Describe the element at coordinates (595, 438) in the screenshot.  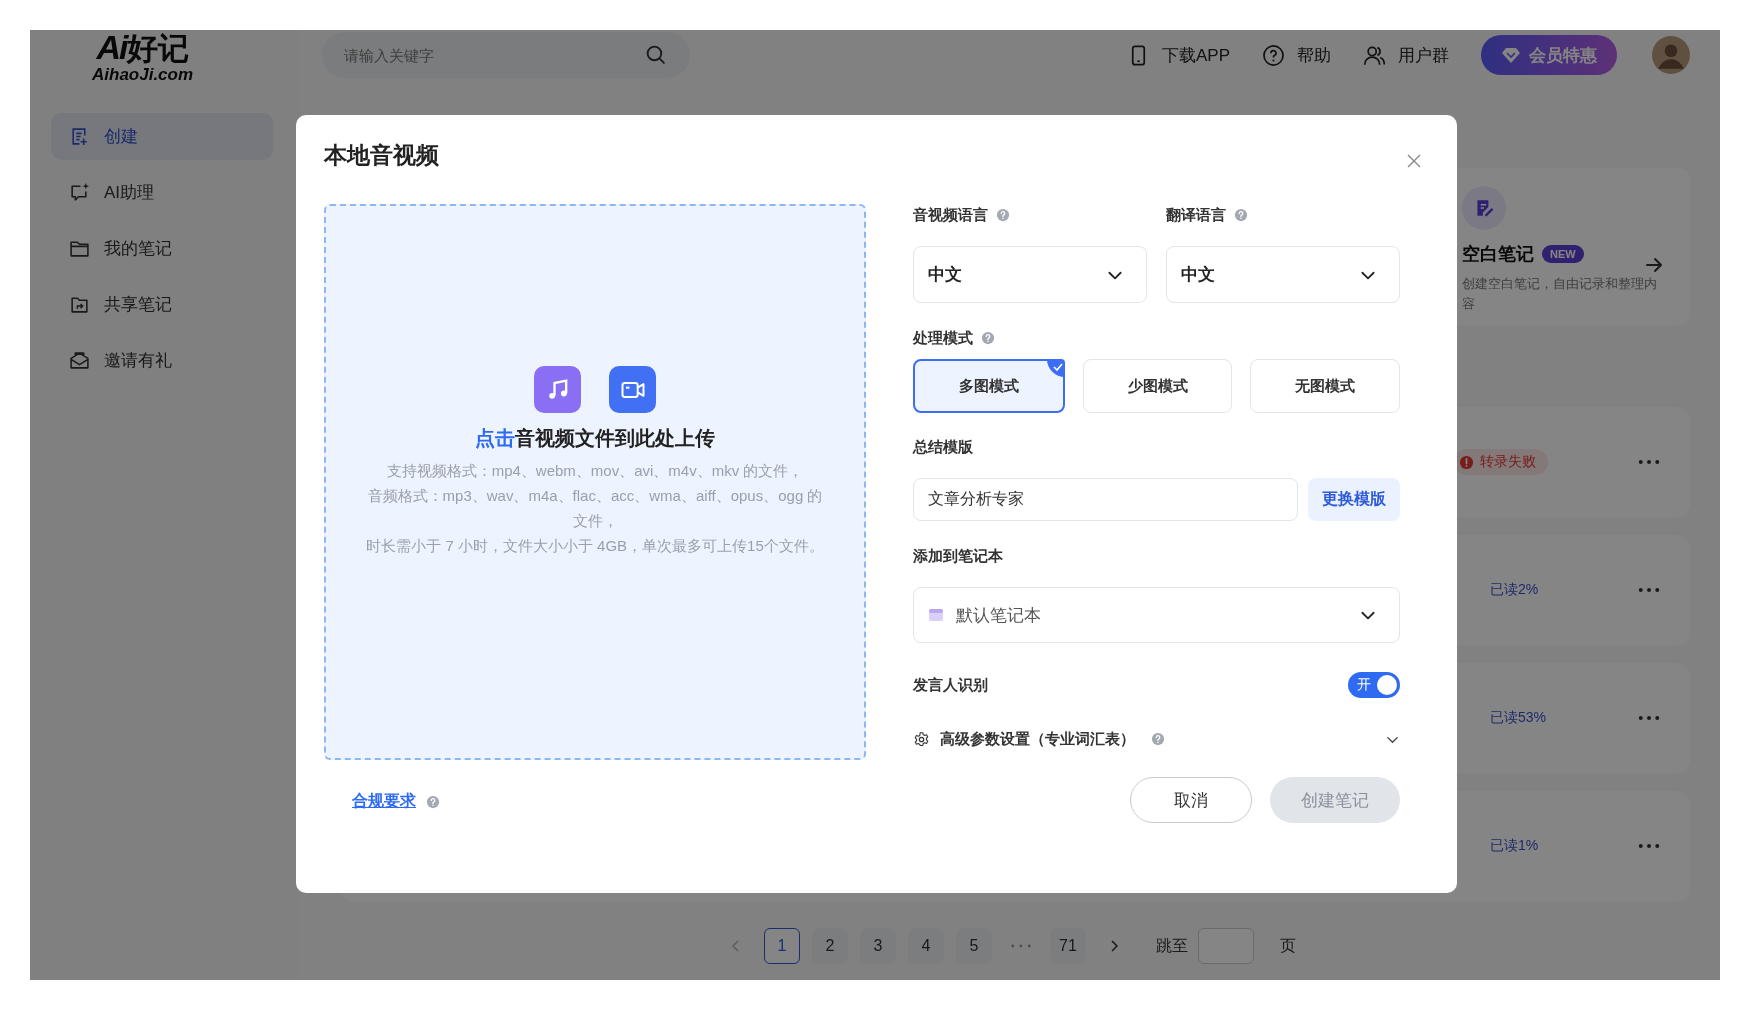
I see `upload-prompt: 点击音视频文件到此处上传` at that location.